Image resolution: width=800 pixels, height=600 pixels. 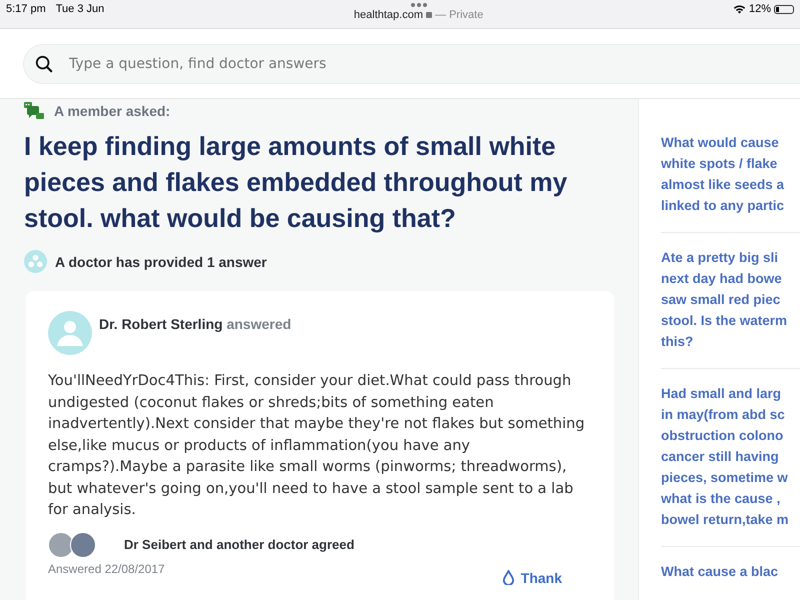 I want to click on asked-label: A member asked:, so click(x=112, y=111).